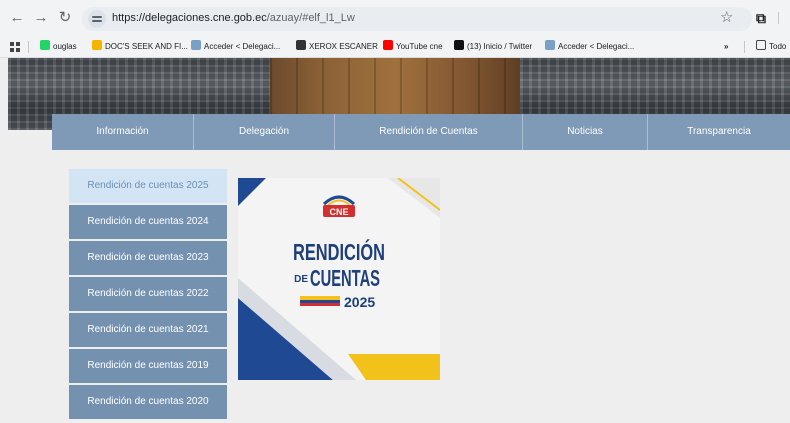 The width and height of the screenshot is (790, 423). Describe the element at coordinates (339, 251) in the screenshot. I see `banner-line1: RENDICIÓN` at that location.